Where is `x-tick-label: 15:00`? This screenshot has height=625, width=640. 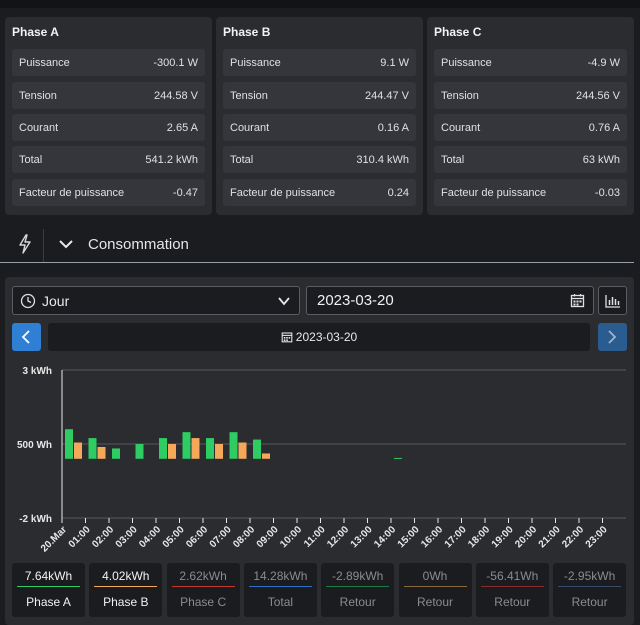
x-tick-label: 15:00 is located at coordinates (409, 537).